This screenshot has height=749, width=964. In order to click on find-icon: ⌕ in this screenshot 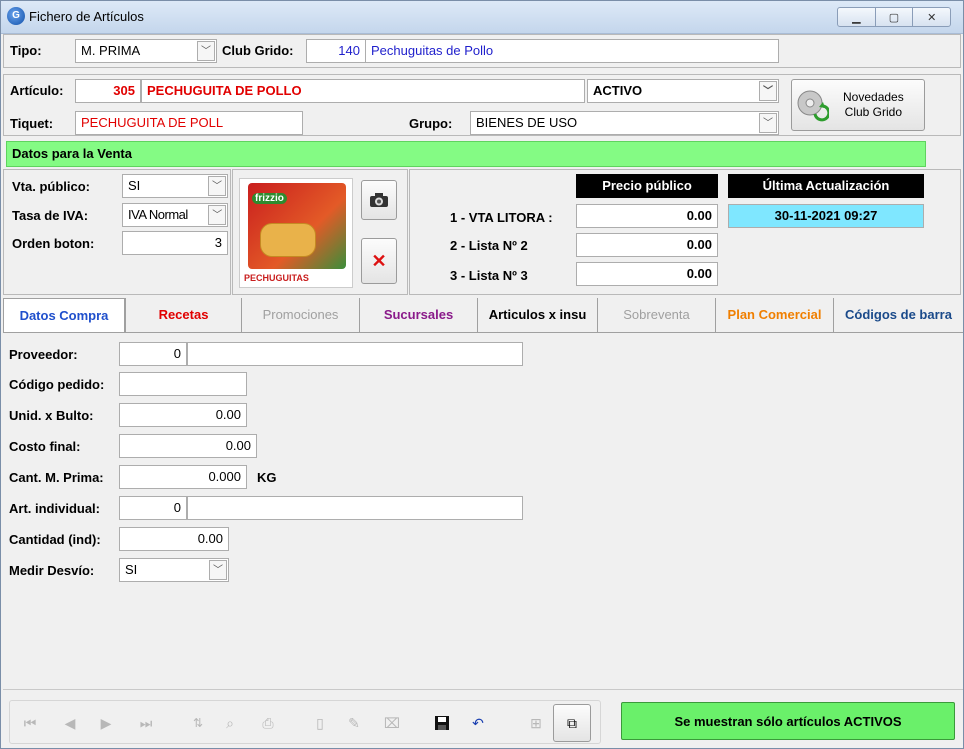, I will do `click(230, 723)`.